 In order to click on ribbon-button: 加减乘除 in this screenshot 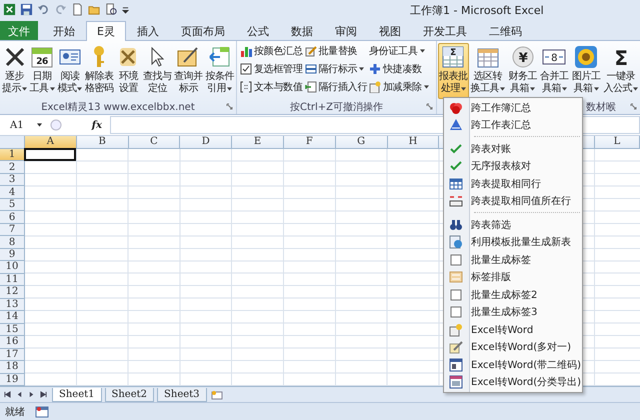, I will do `click(399, 87)`.